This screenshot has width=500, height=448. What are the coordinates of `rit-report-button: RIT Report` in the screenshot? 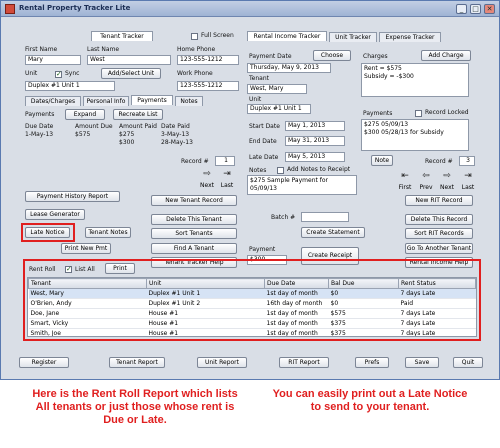 It's located at (304, 362).